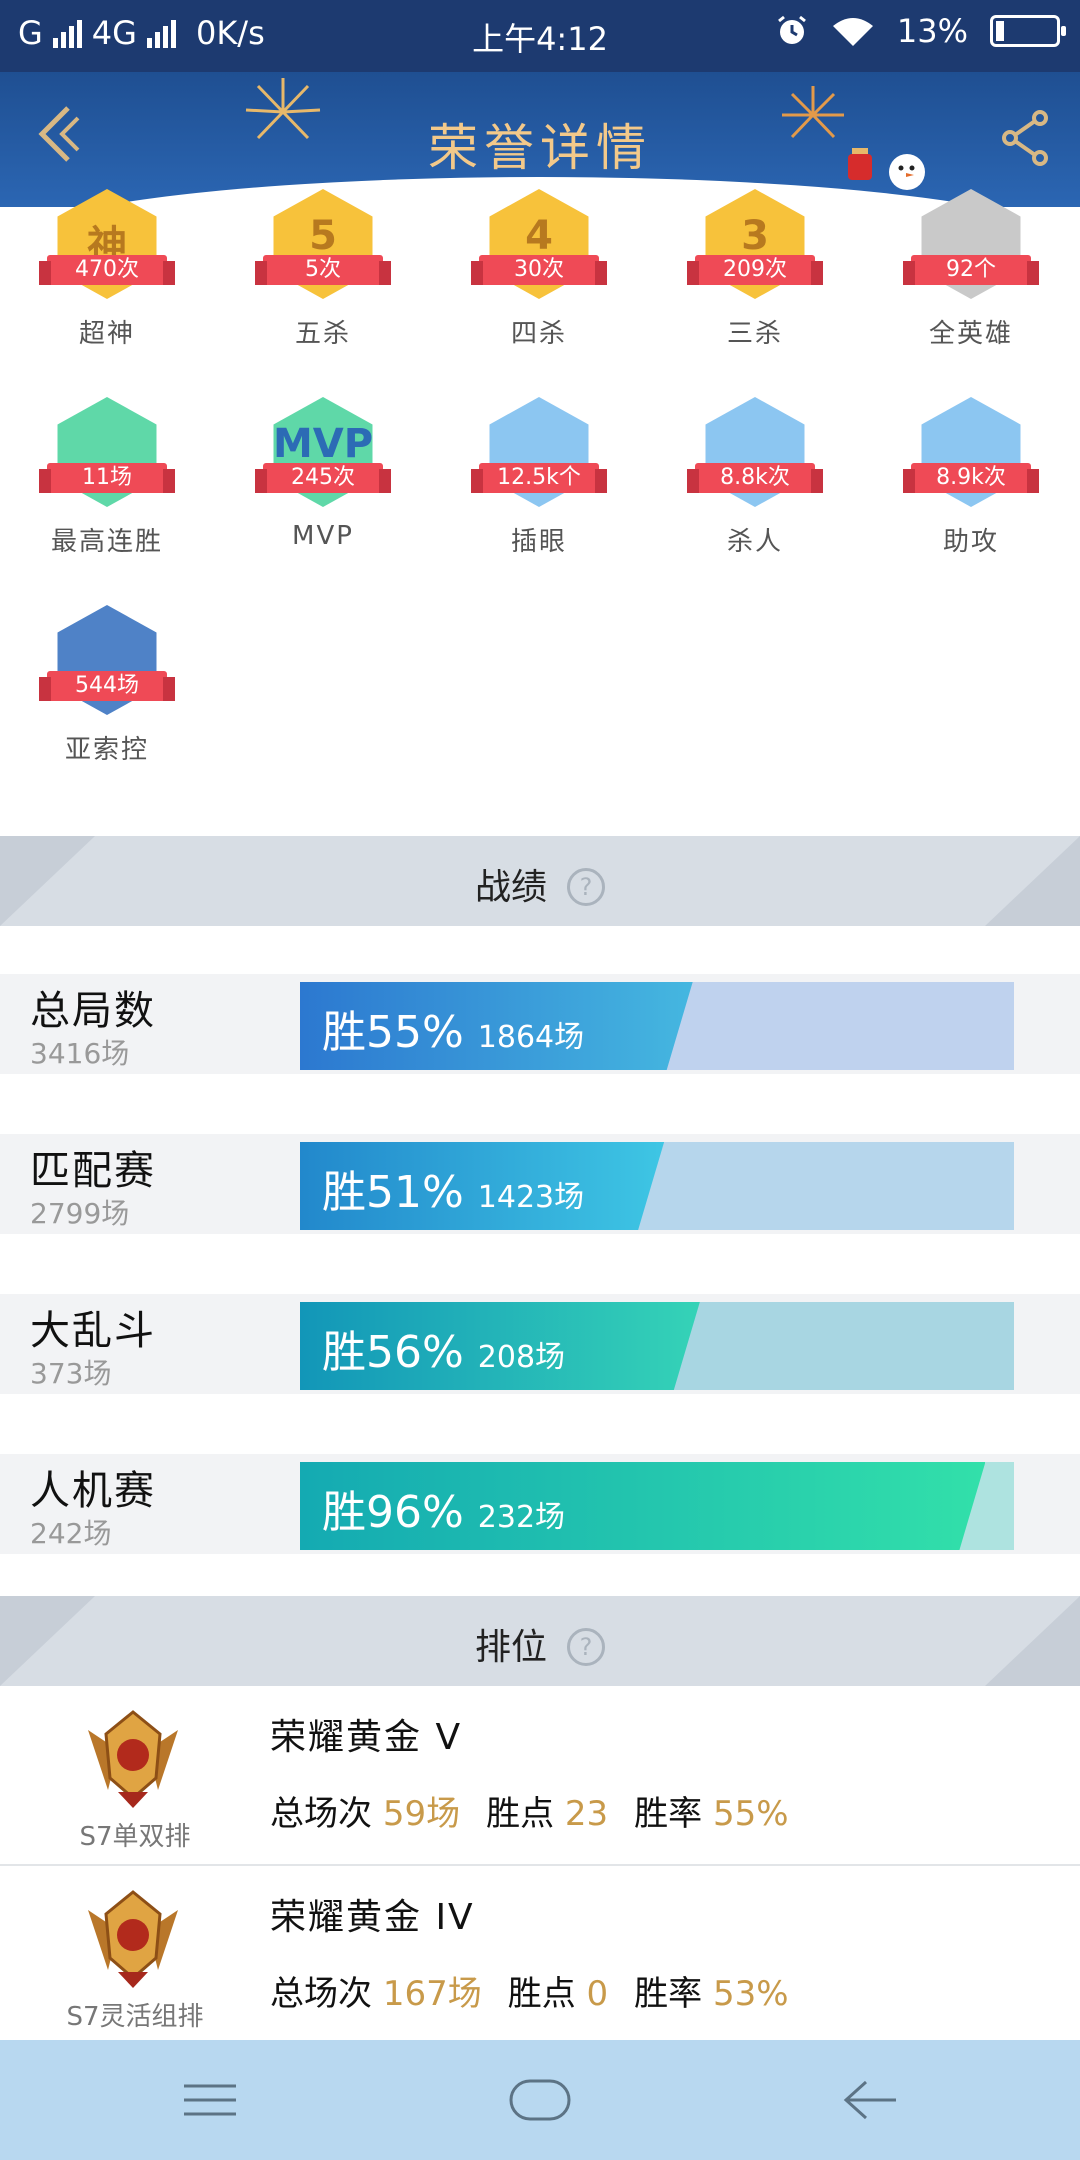 The image size is (1080, 2160). What do you see at coordinates (93, 1491) in the screenshot?
I see `record-name: 人机赛` at bounding box center [93, 1491].